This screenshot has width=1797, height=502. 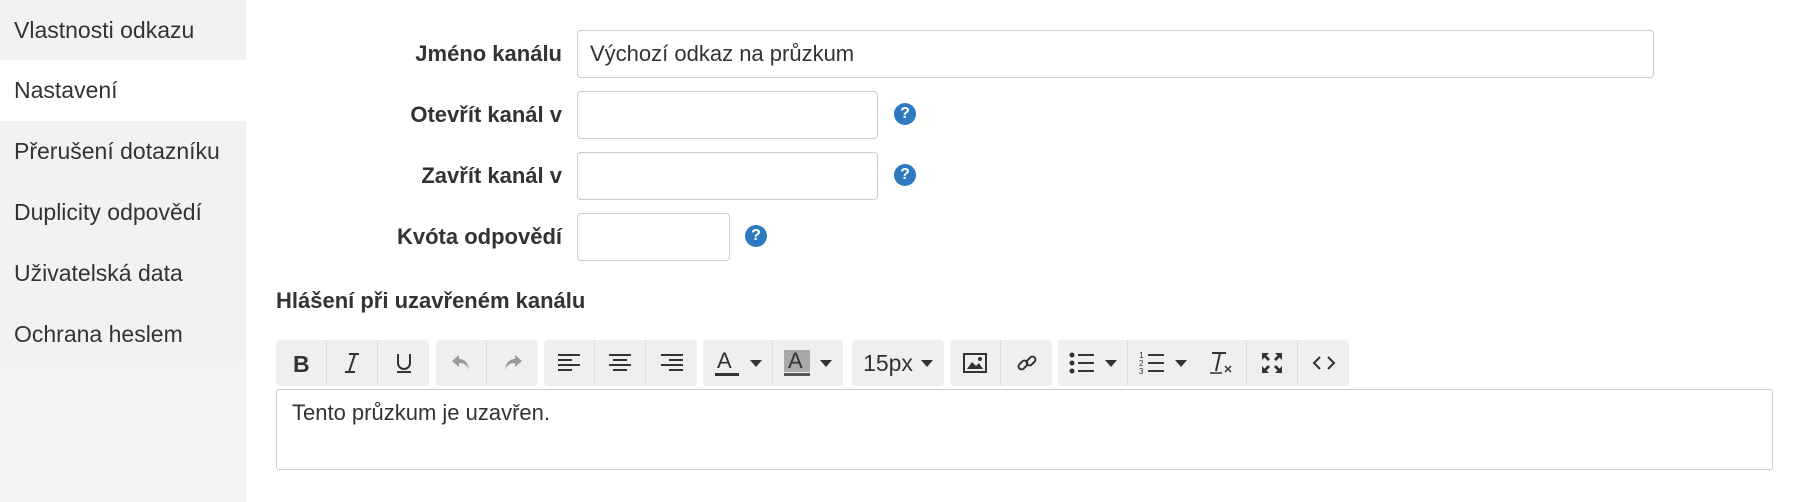 I want to click on highlight-color-icon: A, so click(x=797, y=362).